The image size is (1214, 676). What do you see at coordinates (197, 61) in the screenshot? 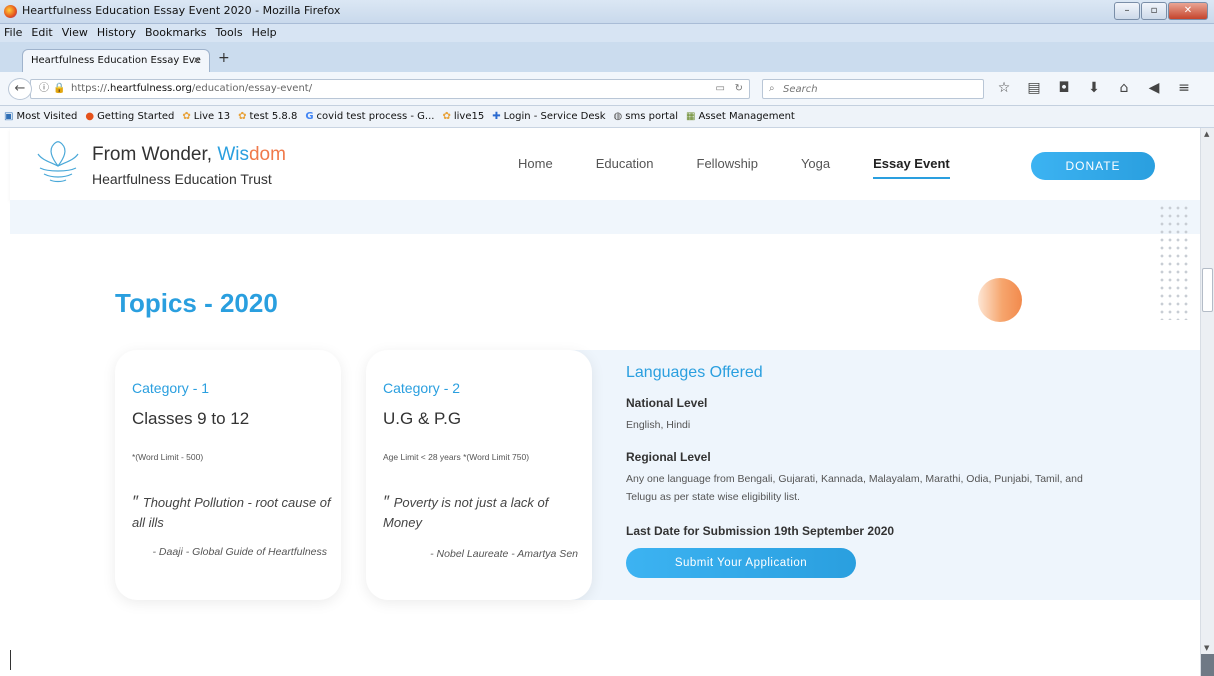
I see `close-tab-icon: ×` at bounding box center [197, 61].